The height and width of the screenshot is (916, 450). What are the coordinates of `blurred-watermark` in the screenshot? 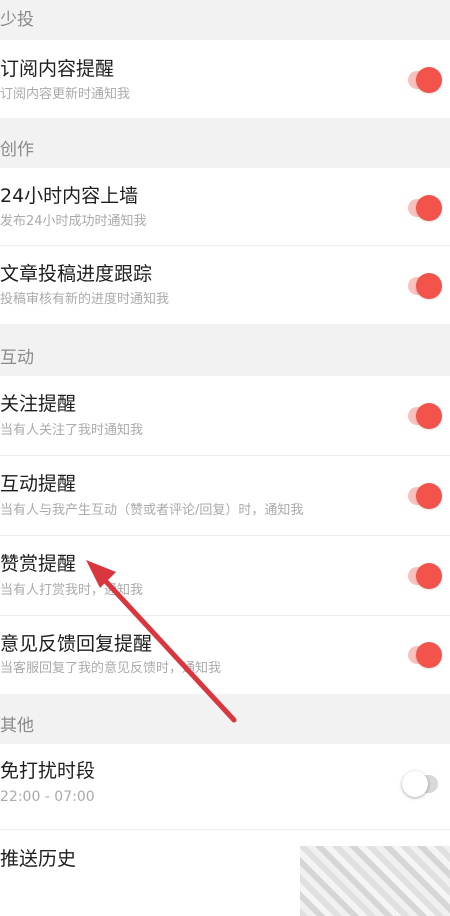 It's located at (375, 881).